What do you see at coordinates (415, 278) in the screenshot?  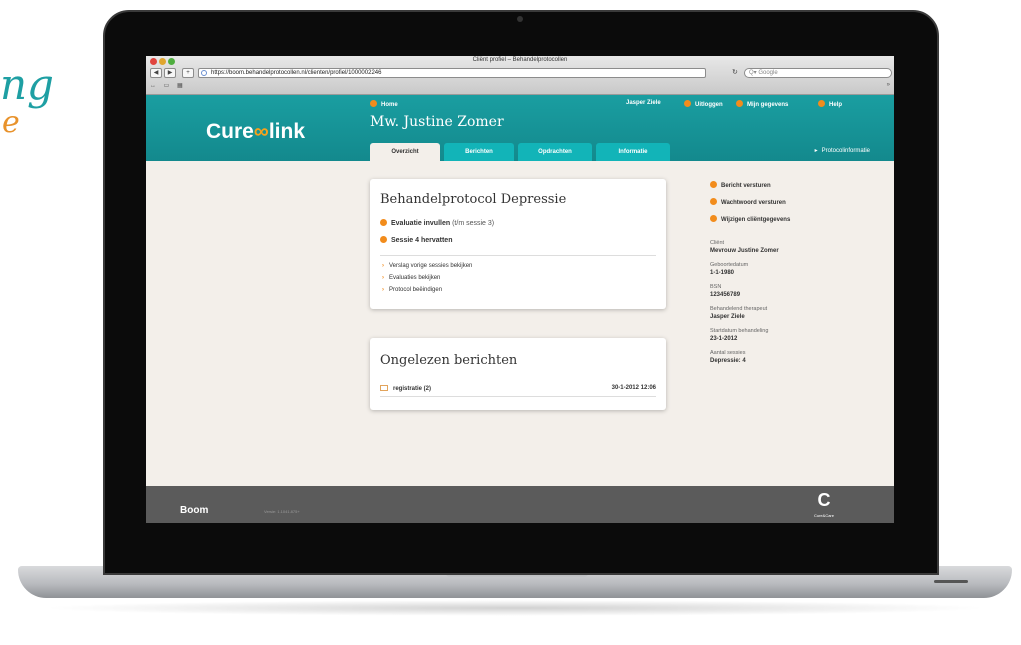 I see `view-evaluations-label: Evaluaties bekijken` at bounding box center [415, 278].